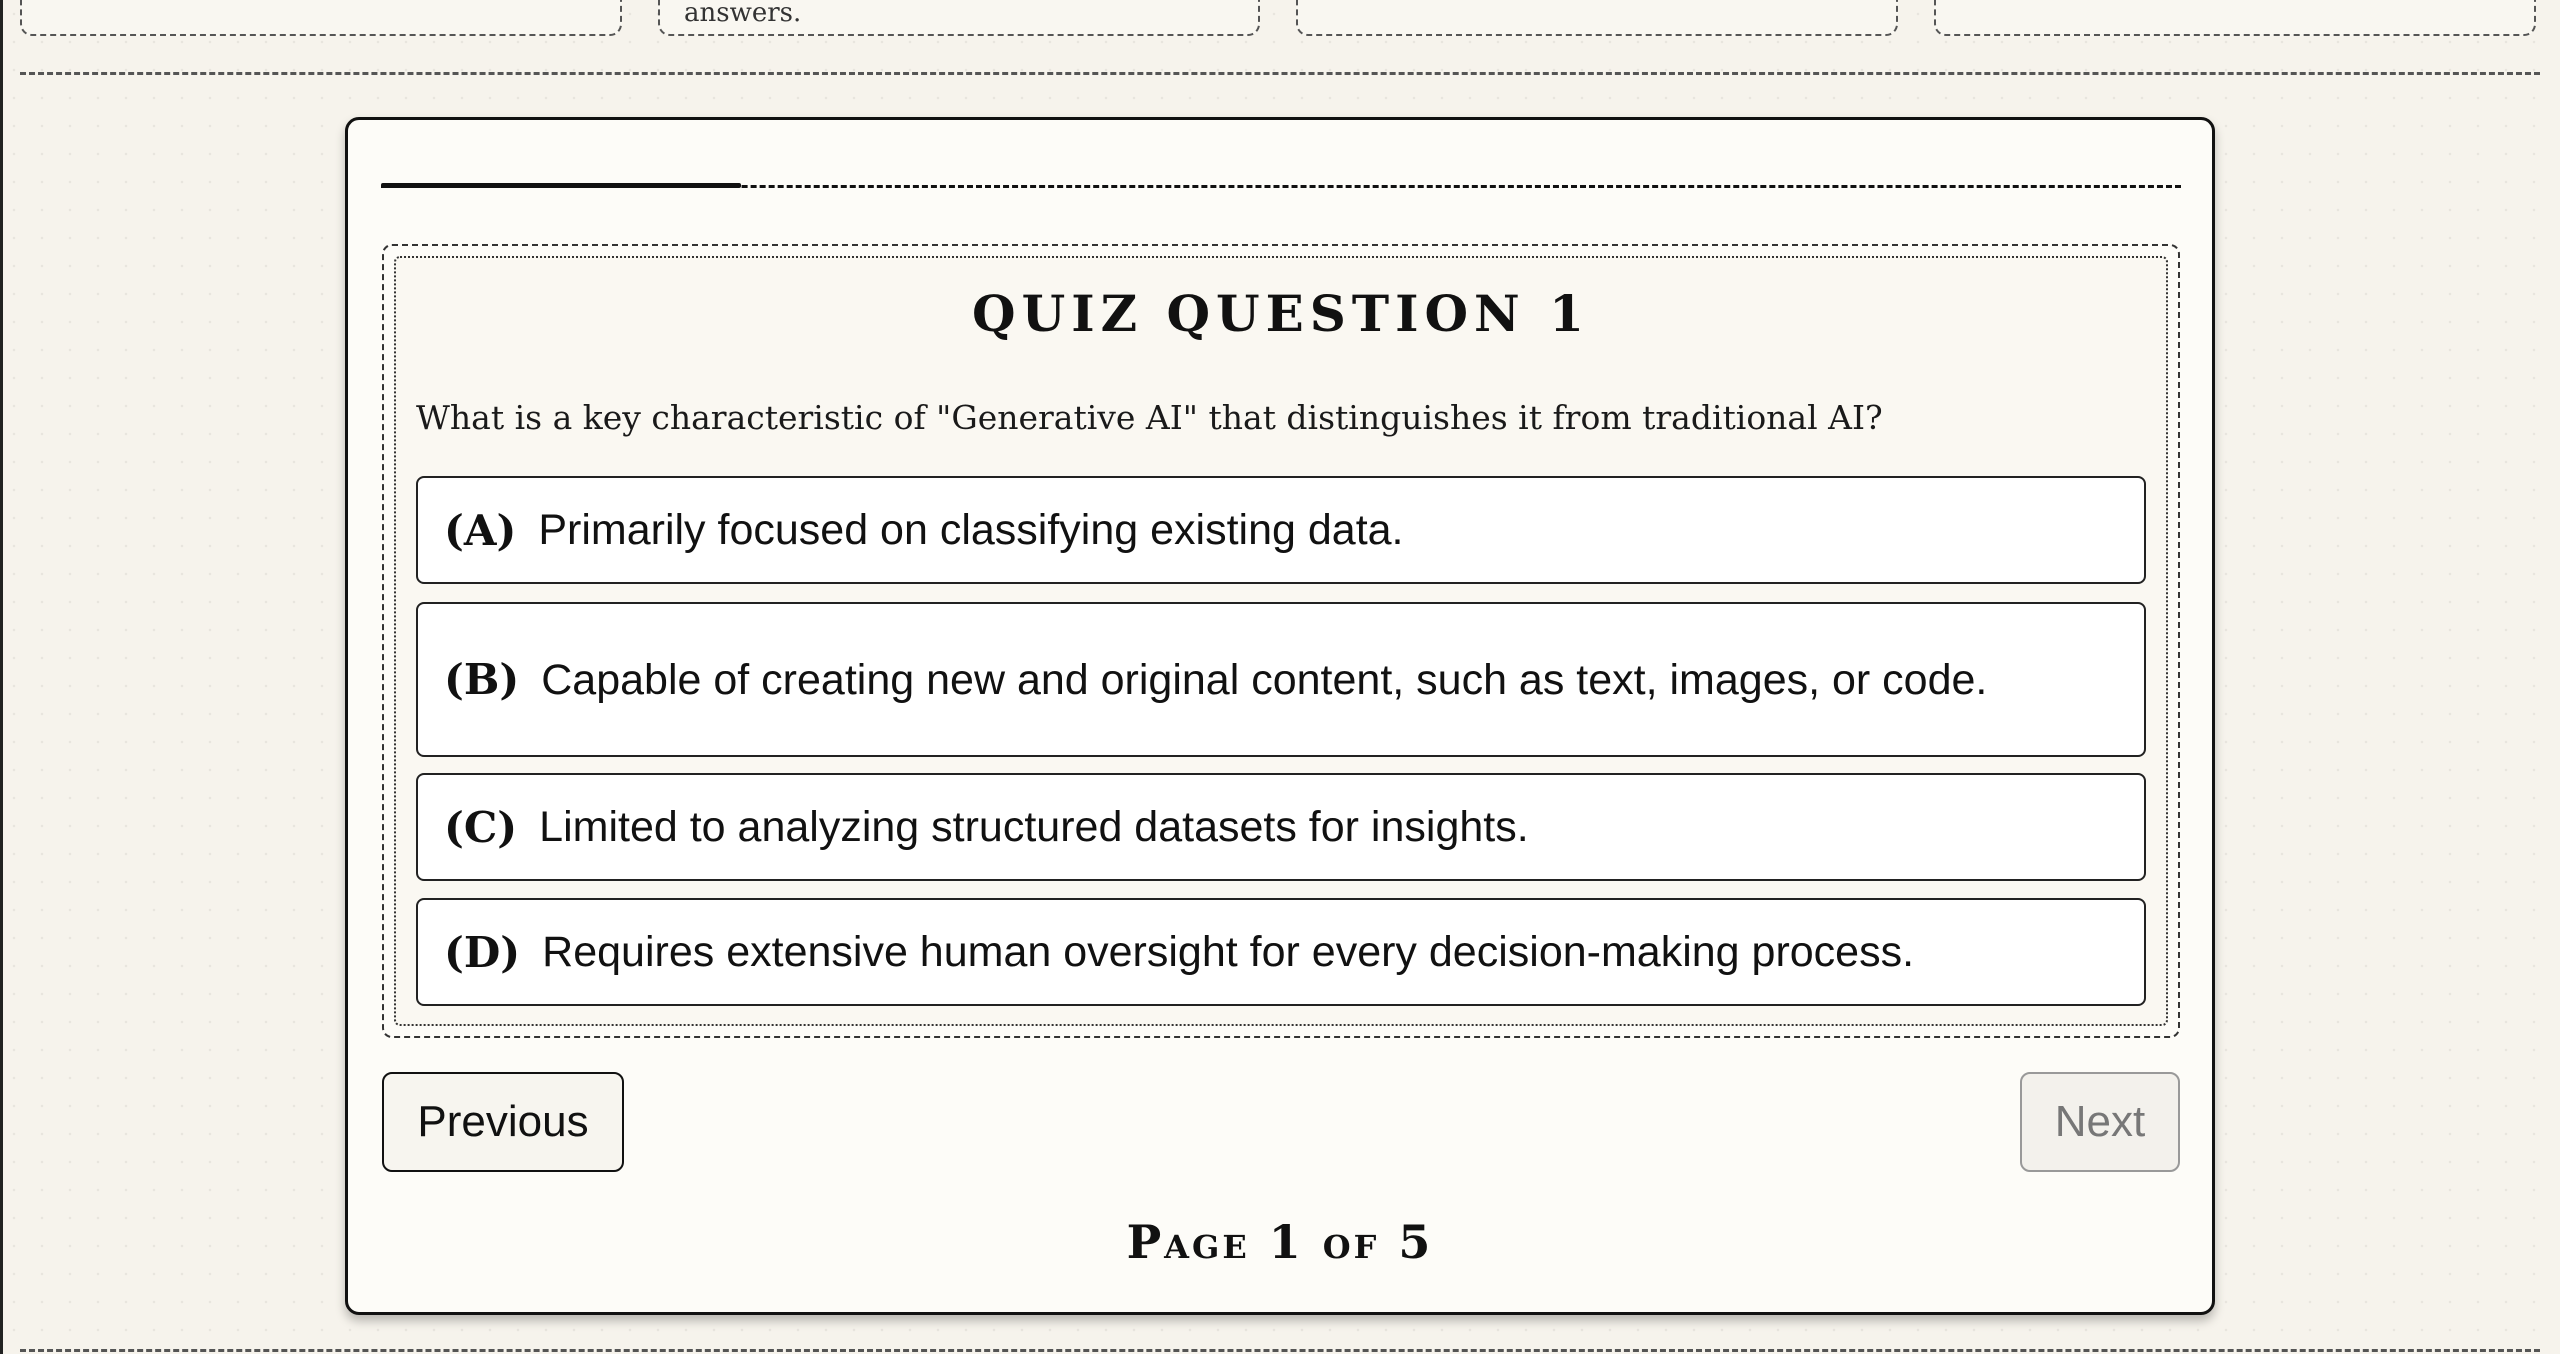  Describe the element at coordinates (1281, 186) in the screenshot. I see `quiz-progress-bar` at that location.